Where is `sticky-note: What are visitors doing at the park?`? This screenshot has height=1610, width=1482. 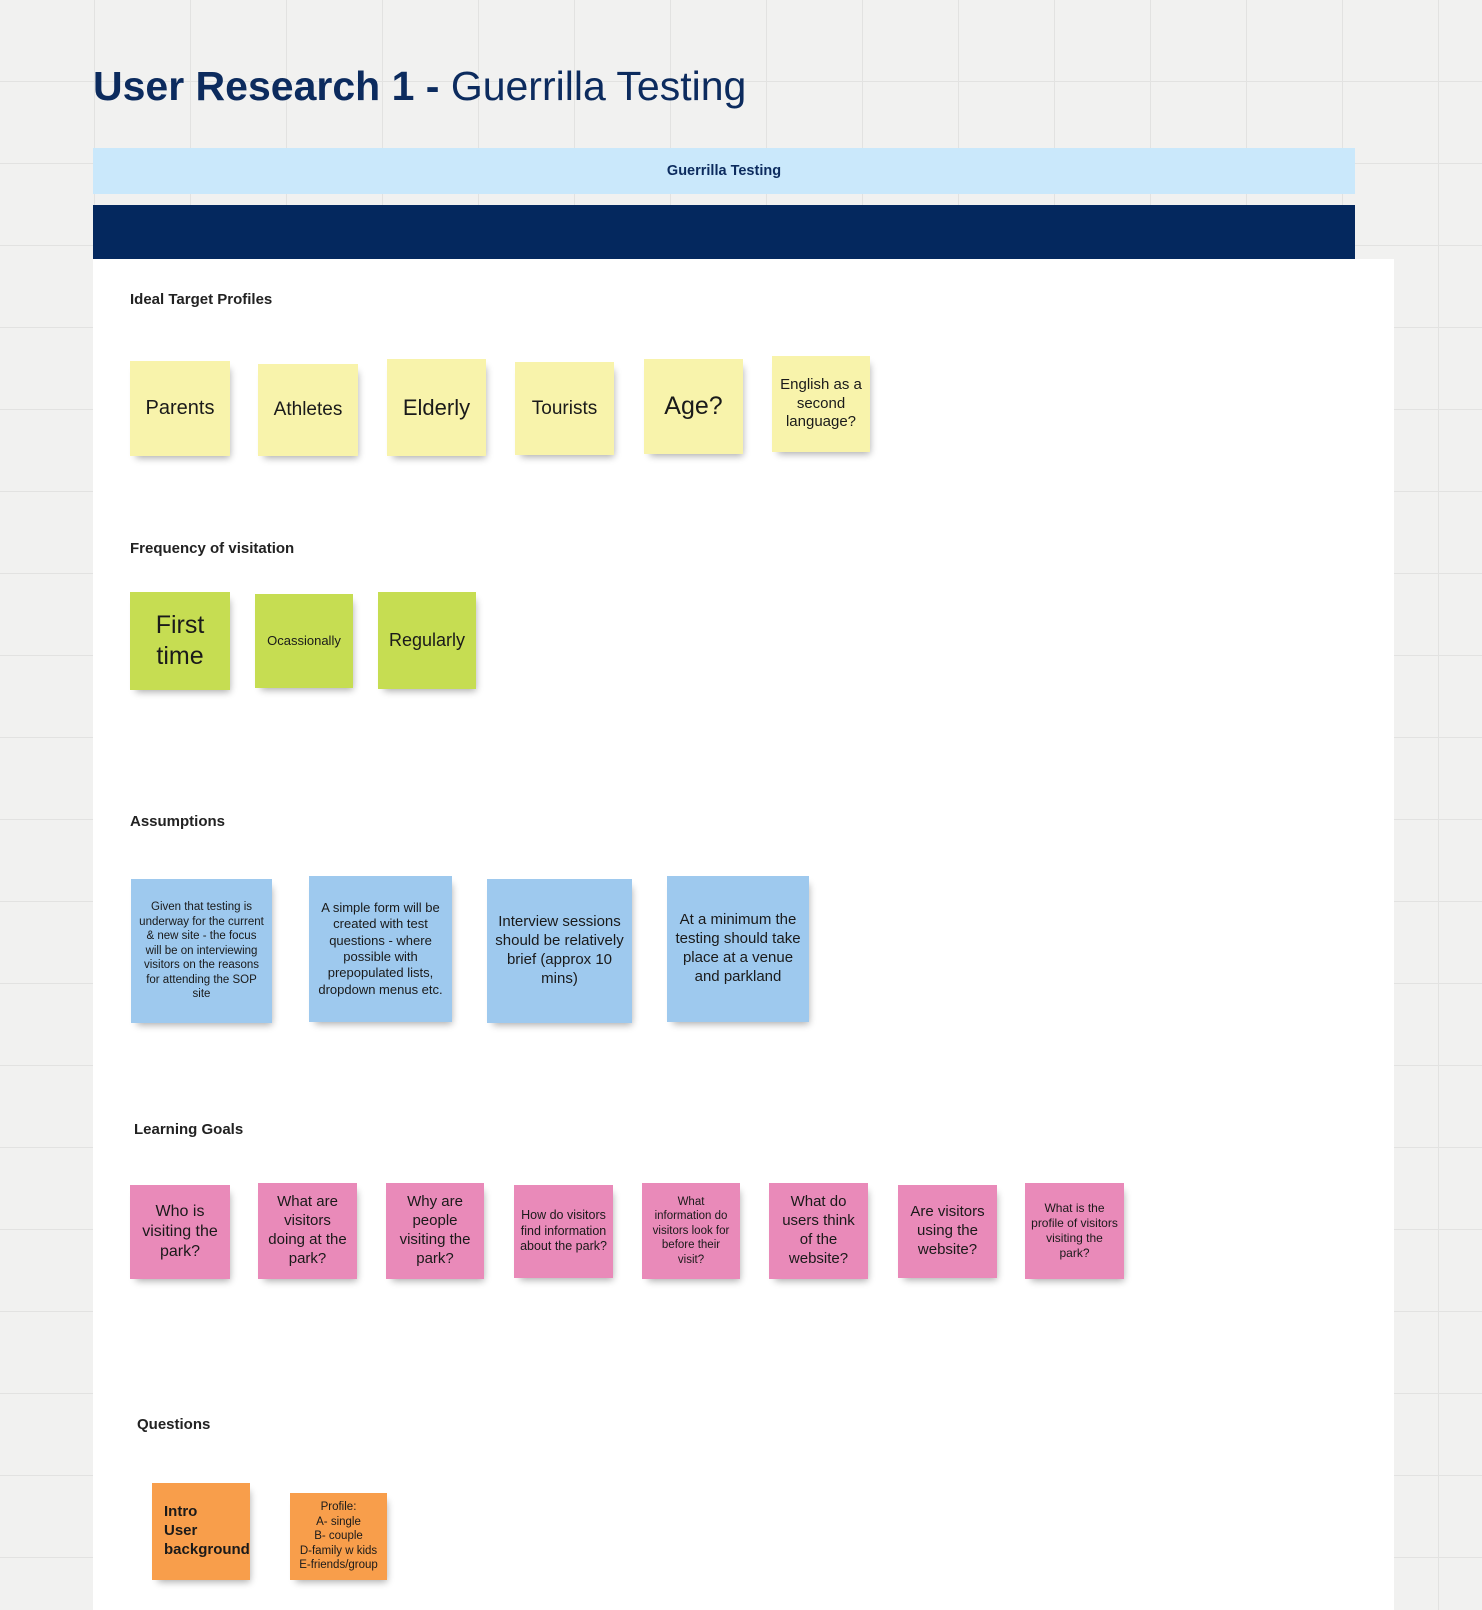
sticky-note: What are visitors doing at the park? is located at coordinates (307, 1231).